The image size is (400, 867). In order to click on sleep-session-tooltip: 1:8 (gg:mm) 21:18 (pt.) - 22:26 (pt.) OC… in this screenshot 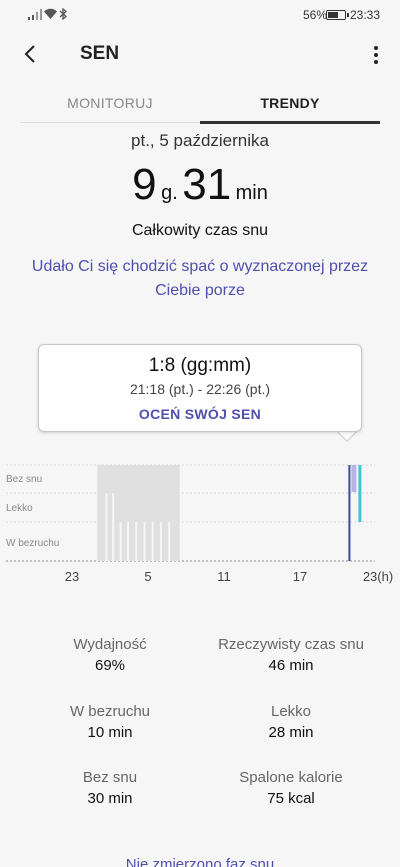, I will do `click(200, 388)`.